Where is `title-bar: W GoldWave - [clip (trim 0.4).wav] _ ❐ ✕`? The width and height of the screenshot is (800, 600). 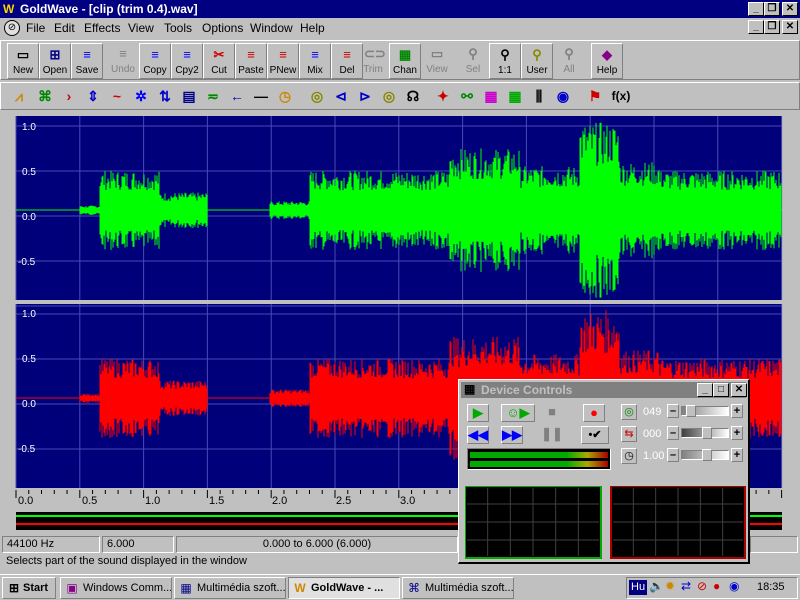 title-bar: W GoldWave - [clip (trim 0.4).wav] _ ❐ ✕ is located at coordinates (400, 9).